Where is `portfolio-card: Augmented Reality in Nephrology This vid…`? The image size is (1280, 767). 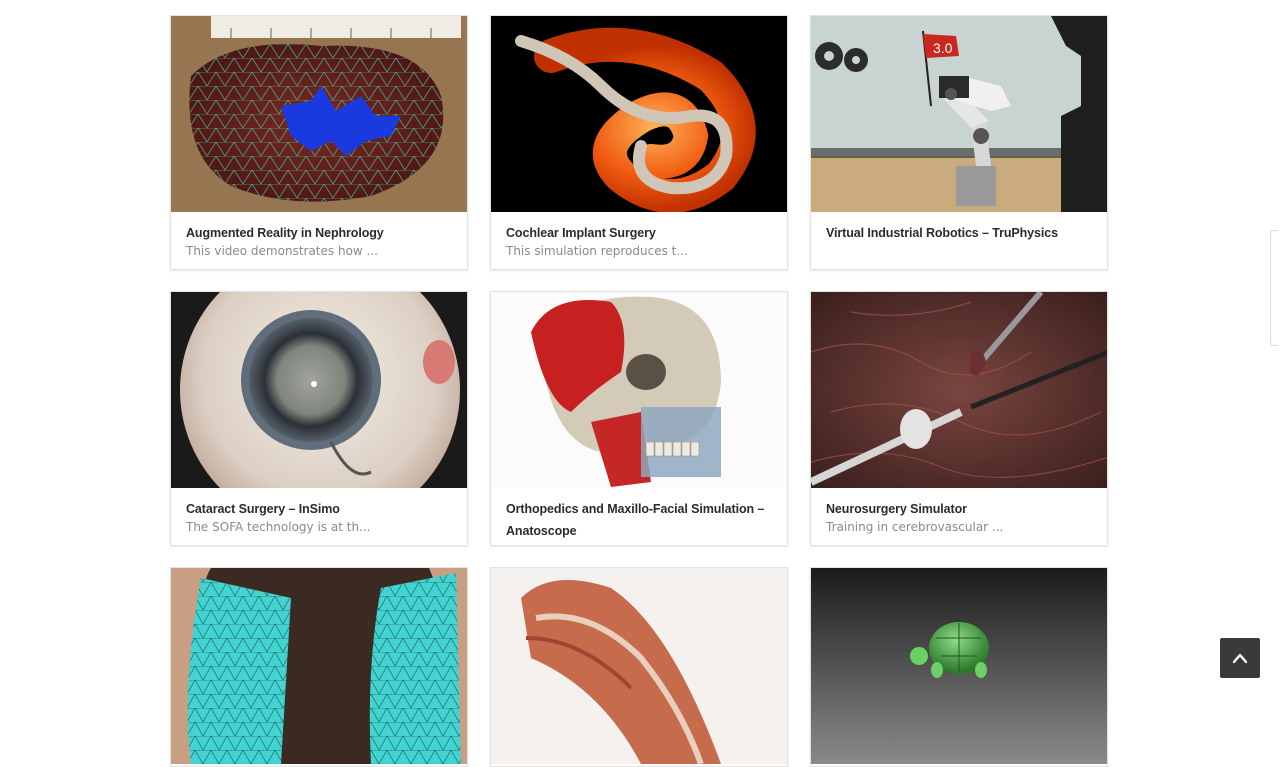
portfolio-card: Augmented Reality in Nephrology This vid… is located at coordinates (319, 142).